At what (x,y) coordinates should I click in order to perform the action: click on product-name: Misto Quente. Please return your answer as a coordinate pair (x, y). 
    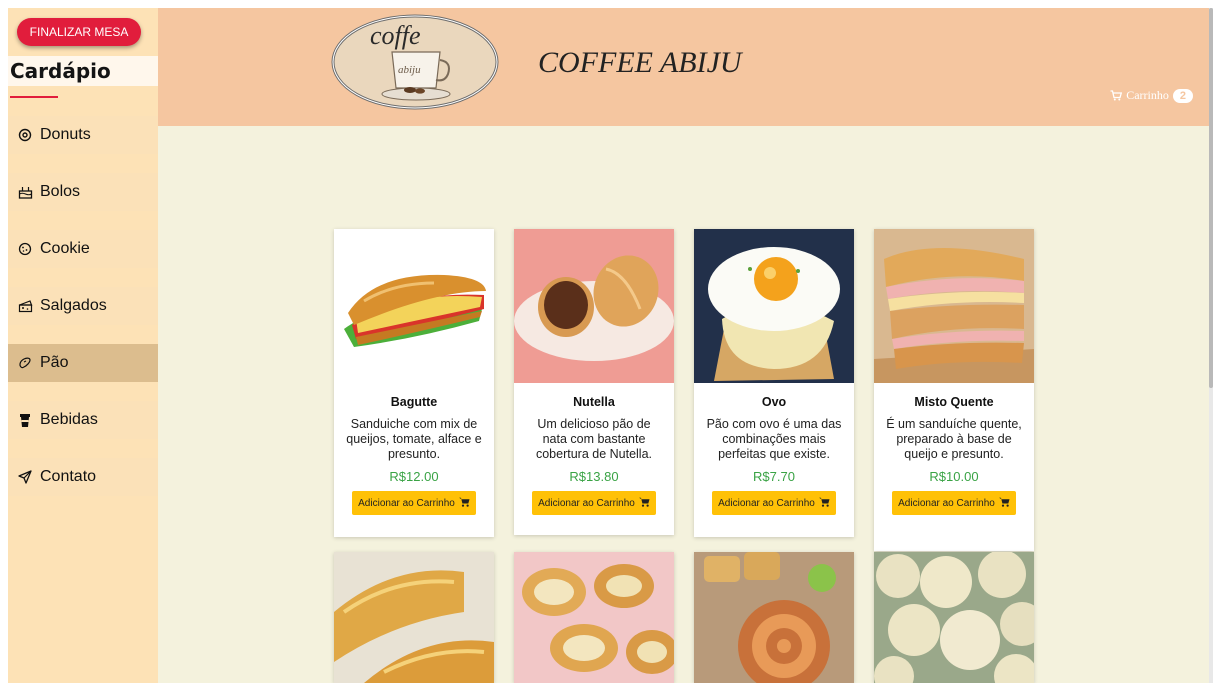
    Looking at the image, I should click on (954, 402).